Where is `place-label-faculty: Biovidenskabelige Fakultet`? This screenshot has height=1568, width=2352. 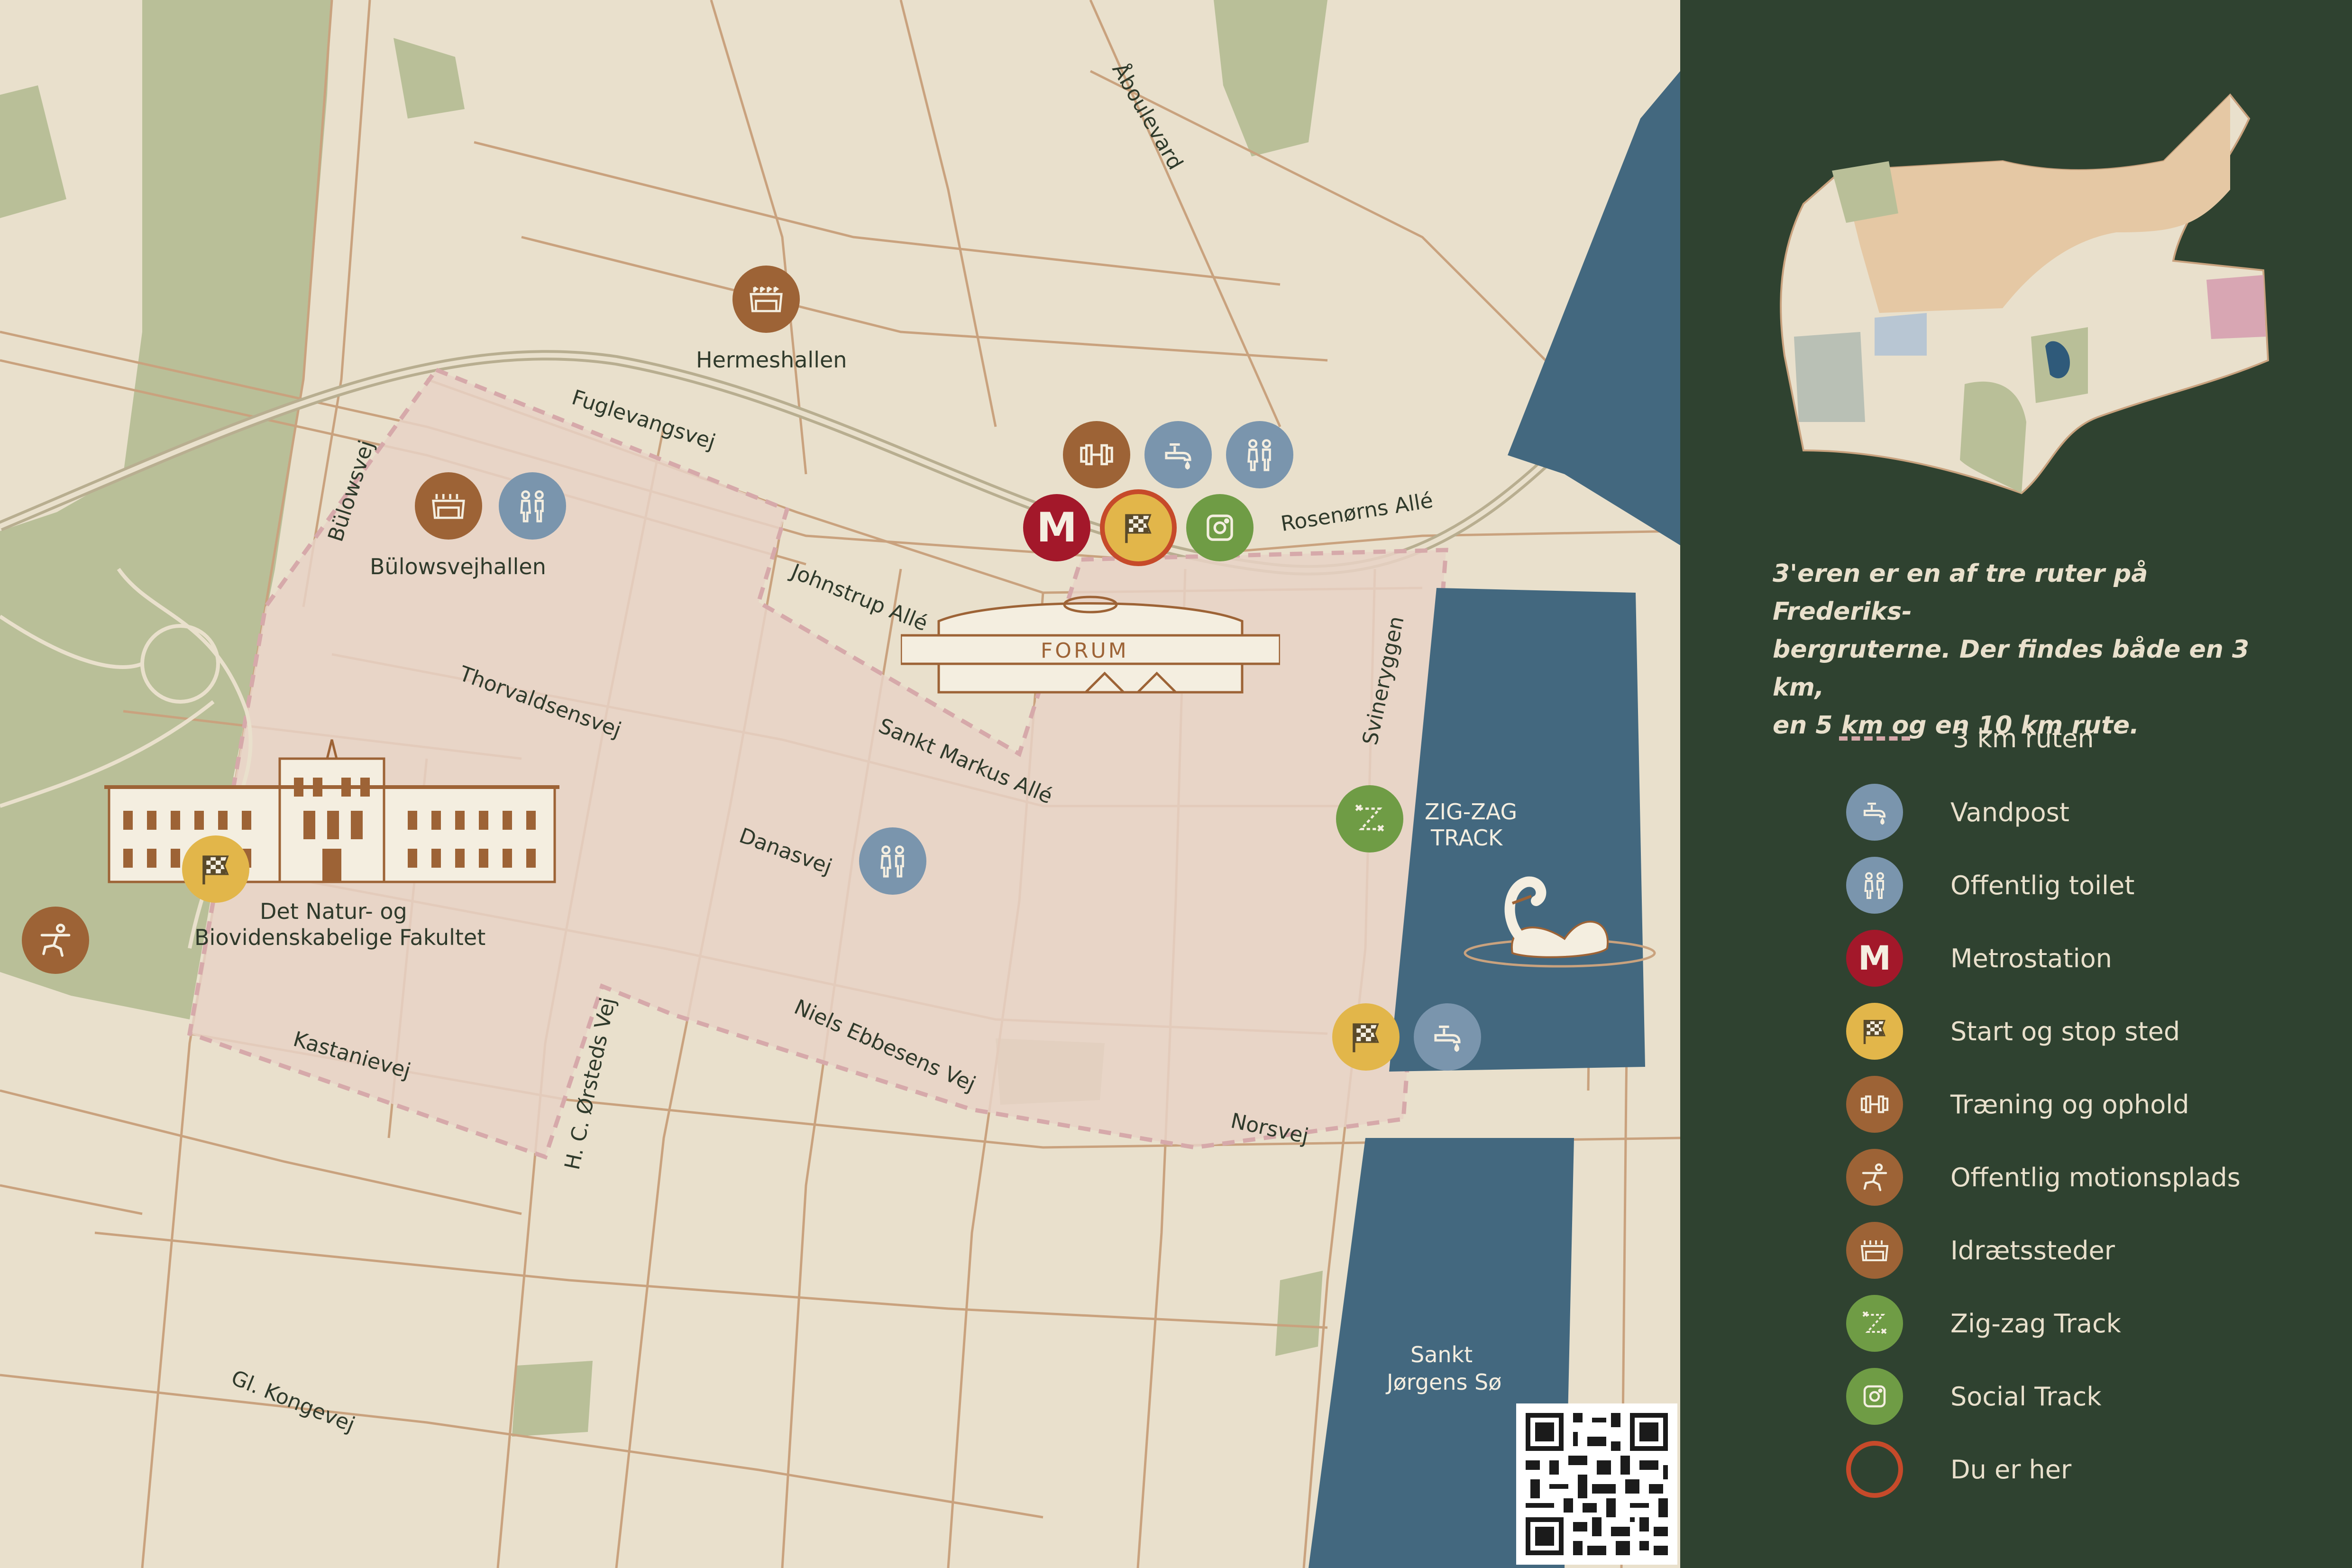
place-label-faculty: Biovidenskabelige Fakultet is located at coordinates (340, 938).